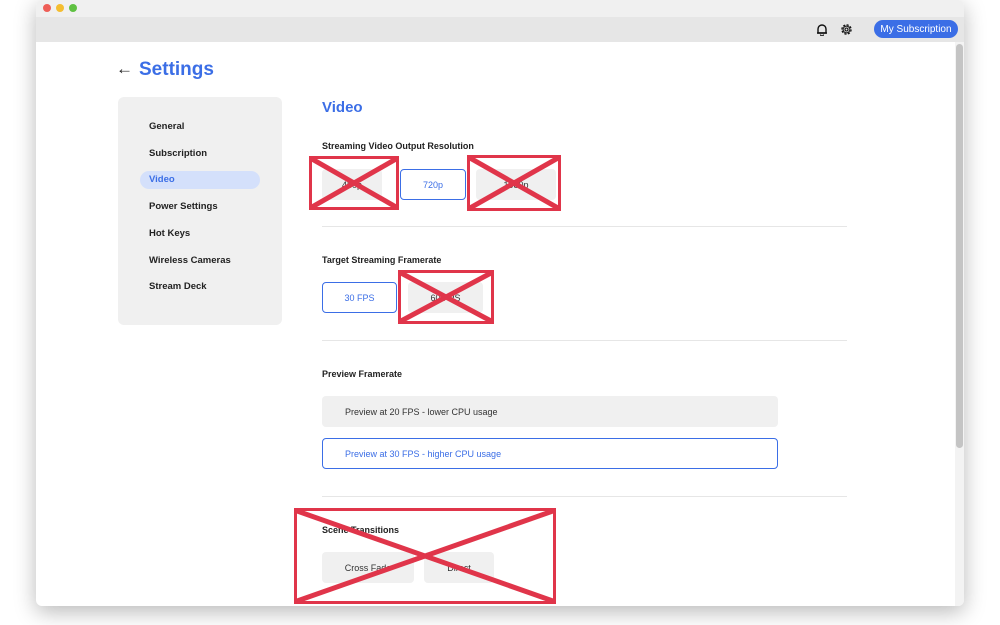 This screenshot has width=1000, height=625. I want to click on sidebar-item-wireless-cameras: Wireless Cameras, so click(200, 261).